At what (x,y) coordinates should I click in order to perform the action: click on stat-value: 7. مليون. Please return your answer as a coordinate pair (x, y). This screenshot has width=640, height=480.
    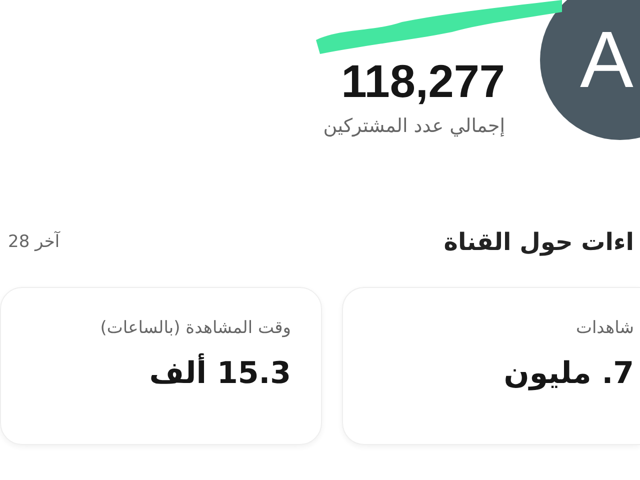
    Looking at the image, I should click on (569, 373).